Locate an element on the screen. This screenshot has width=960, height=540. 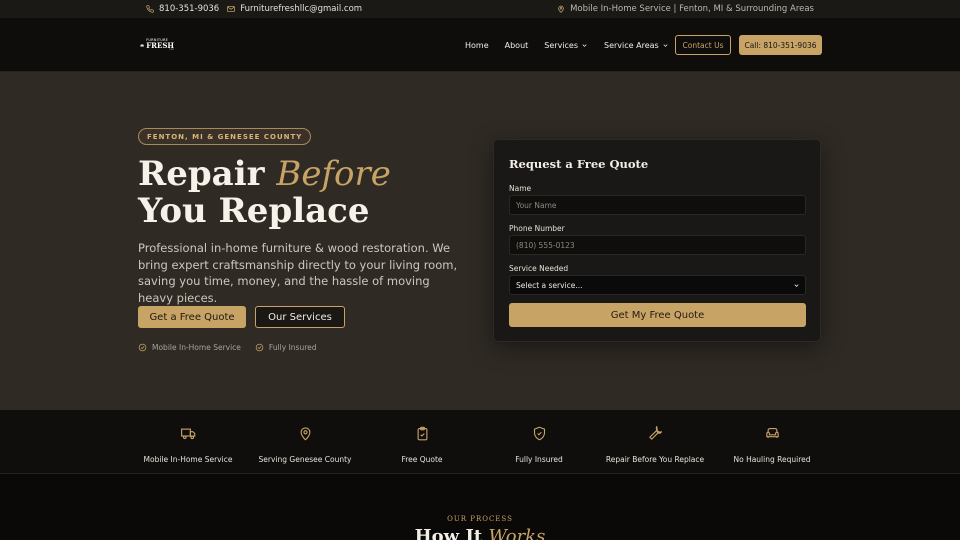
nav-item-home: Home is located at coordinates (477, 45).